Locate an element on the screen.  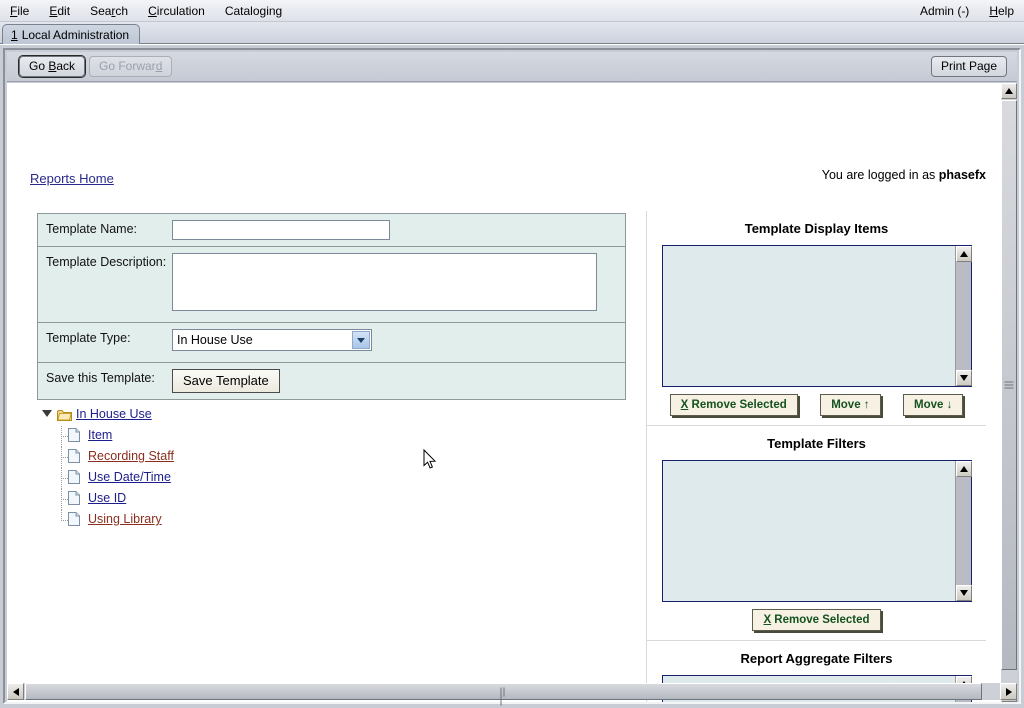
template-display-items-listbox is located at coordinates (816, 316).